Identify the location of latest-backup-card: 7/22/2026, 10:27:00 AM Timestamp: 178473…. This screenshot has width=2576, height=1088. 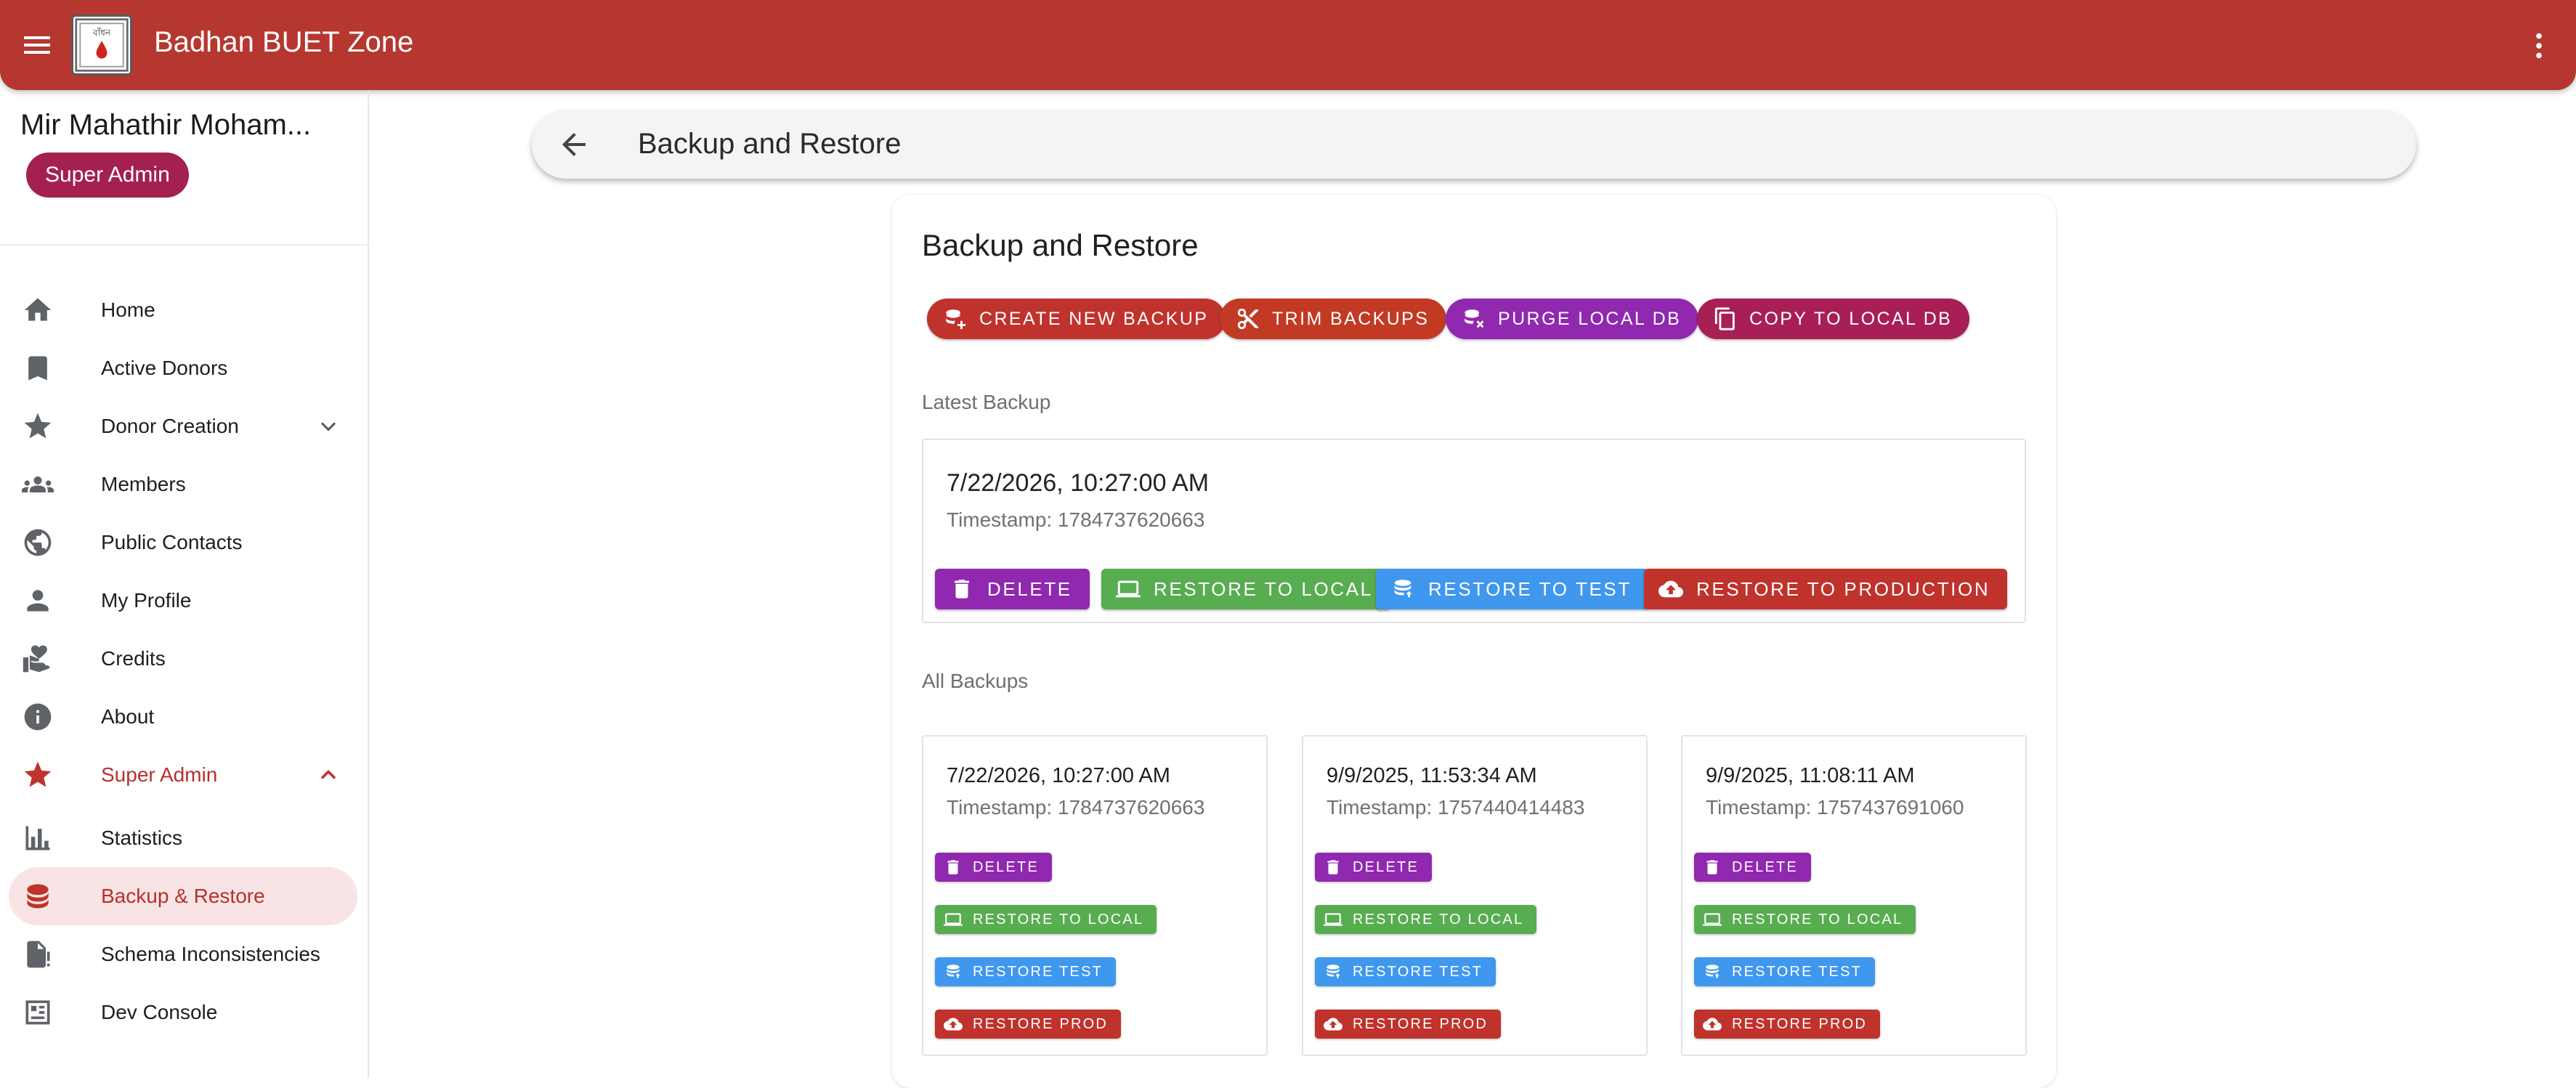
(1474, 531).